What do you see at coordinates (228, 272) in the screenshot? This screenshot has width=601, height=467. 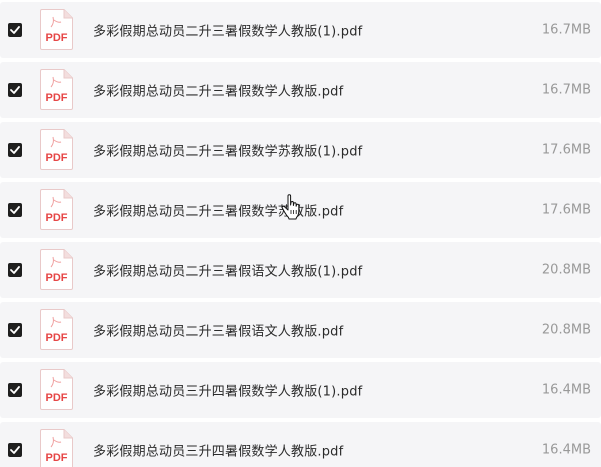 I see `file-name: 多彩假期总动员二升三暑假语文人教版(1).pdf` at bounding box center [228, 272].